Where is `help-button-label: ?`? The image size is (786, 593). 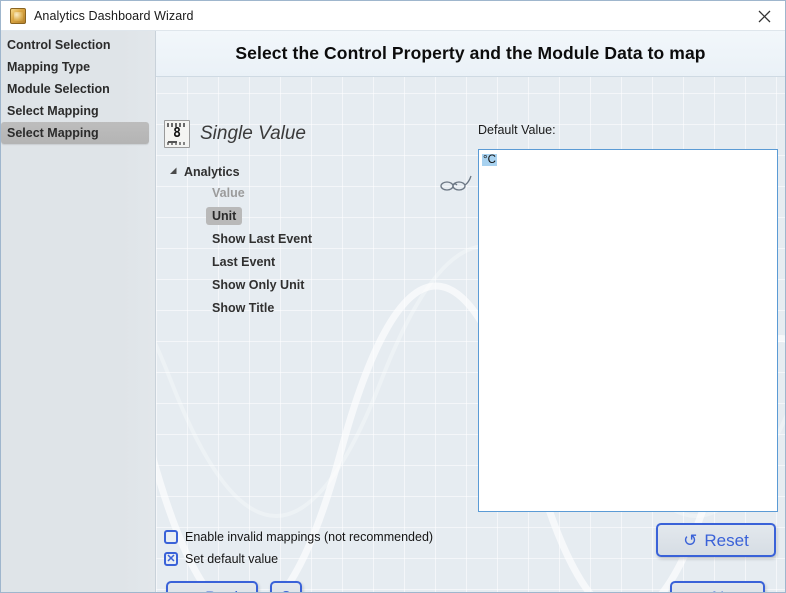
help-button-label: ? is located at coordinates (286, 591).